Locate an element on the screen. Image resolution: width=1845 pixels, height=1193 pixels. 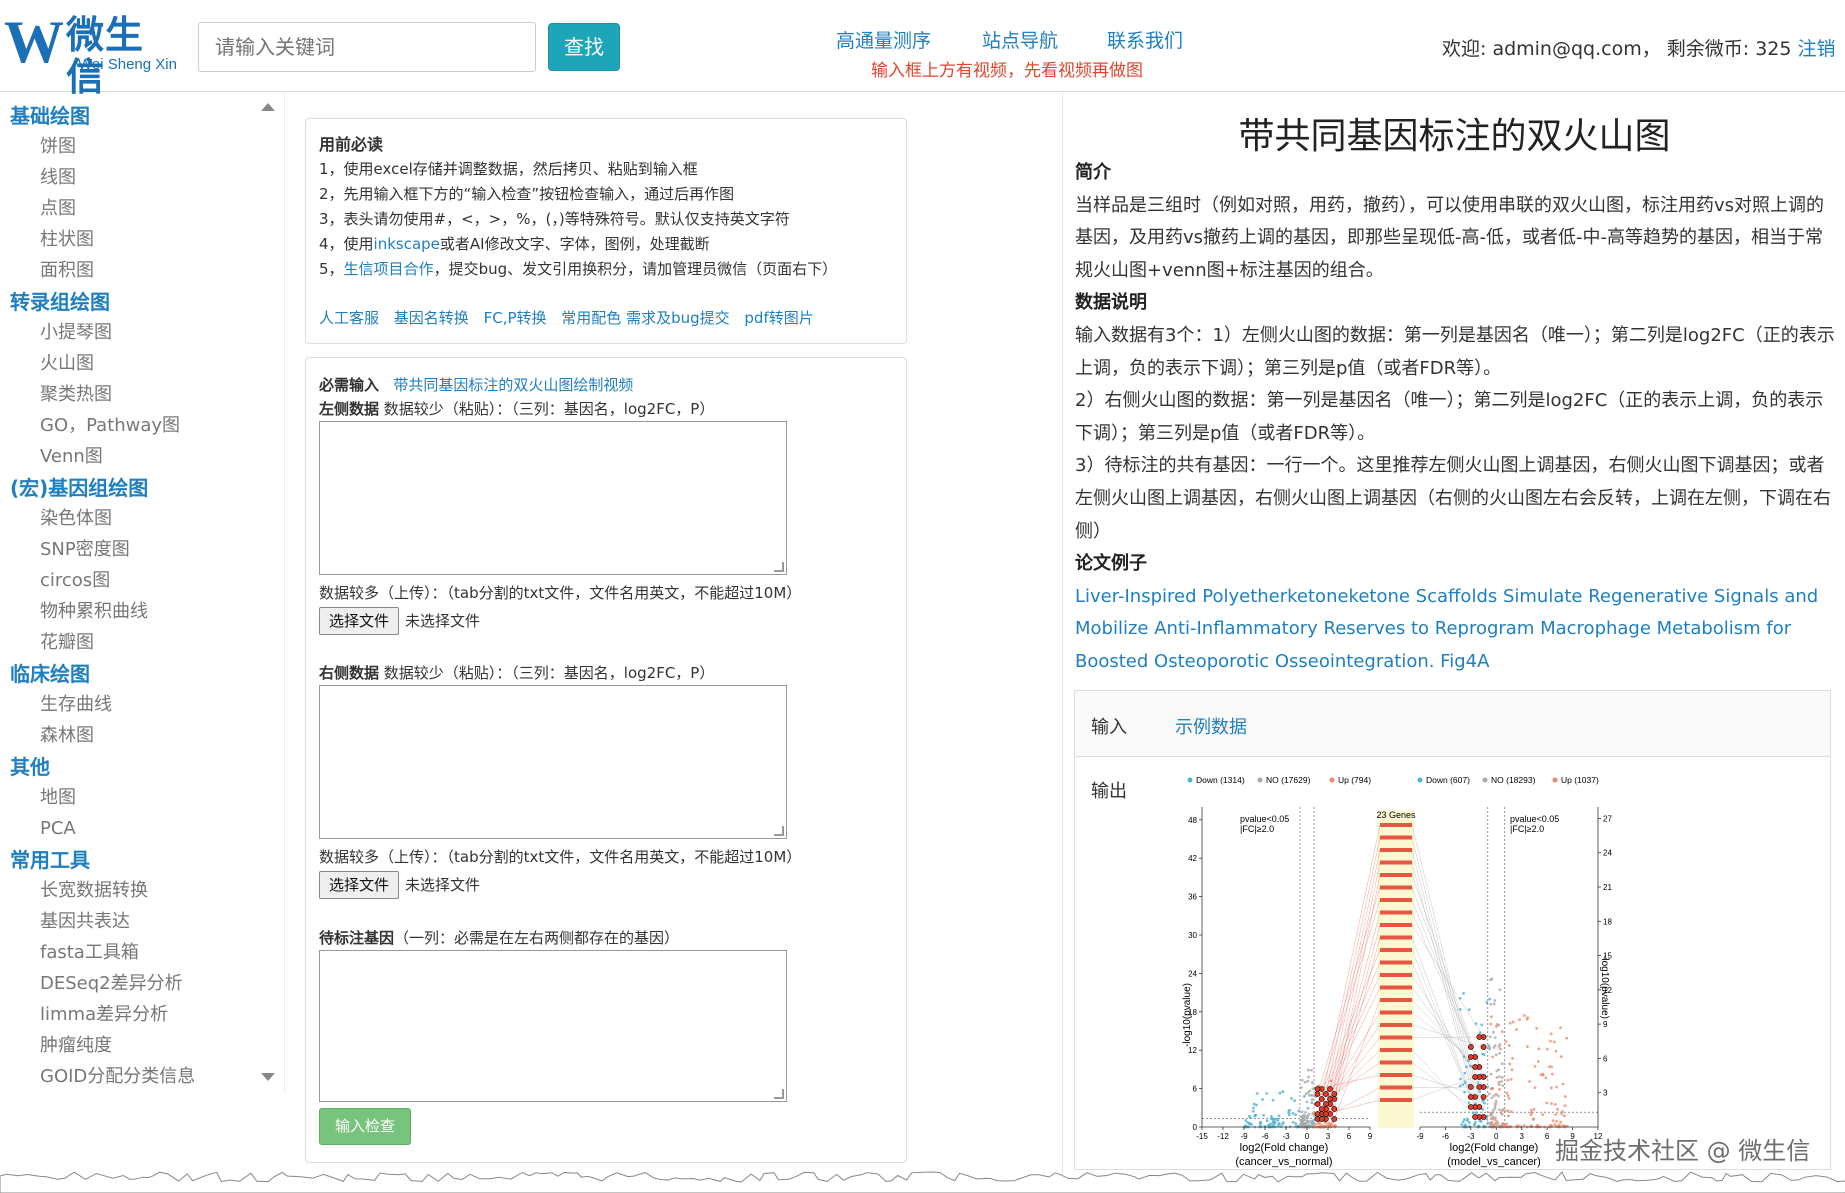
sidebar-item: GOID分配分类信息 is located at coordinates (135, 1077).